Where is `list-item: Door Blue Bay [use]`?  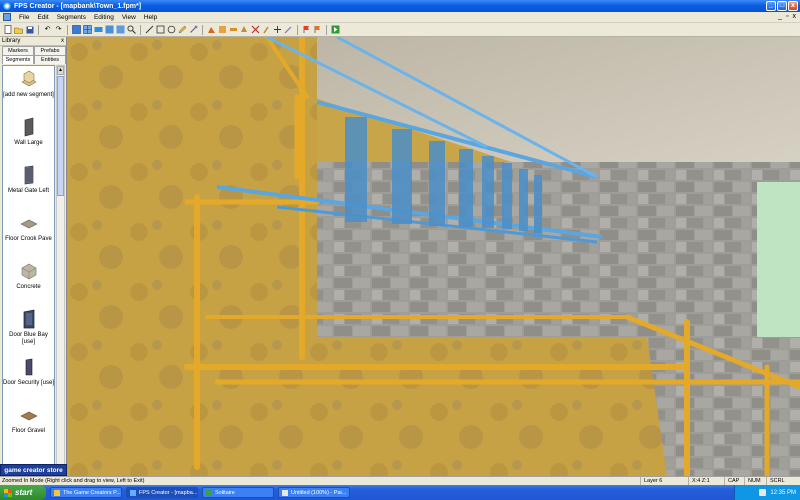
list-item: Door Blue Bay [use] is located at coordinates (28, 330).